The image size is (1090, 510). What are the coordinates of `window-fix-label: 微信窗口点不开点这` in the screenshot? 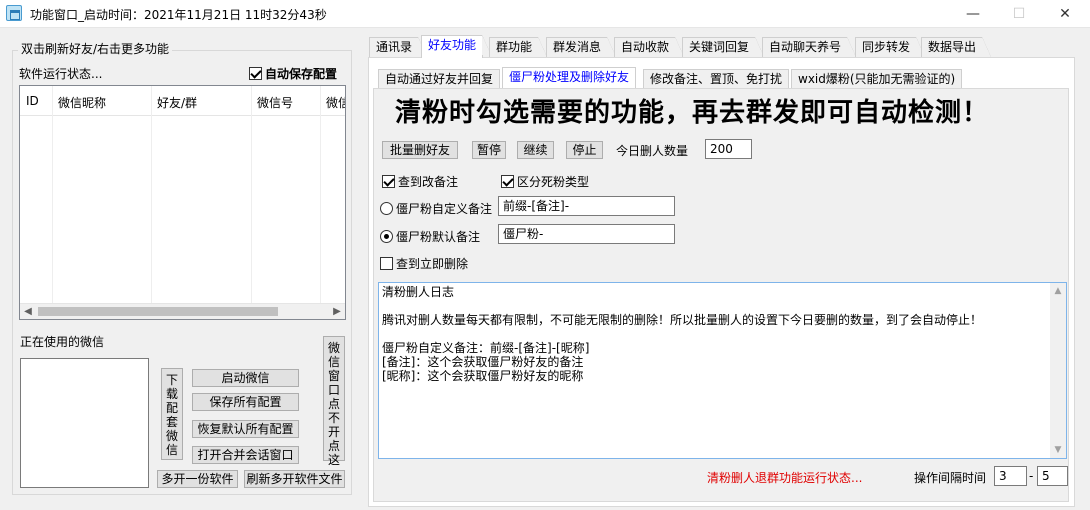 It's located at (333, 404).